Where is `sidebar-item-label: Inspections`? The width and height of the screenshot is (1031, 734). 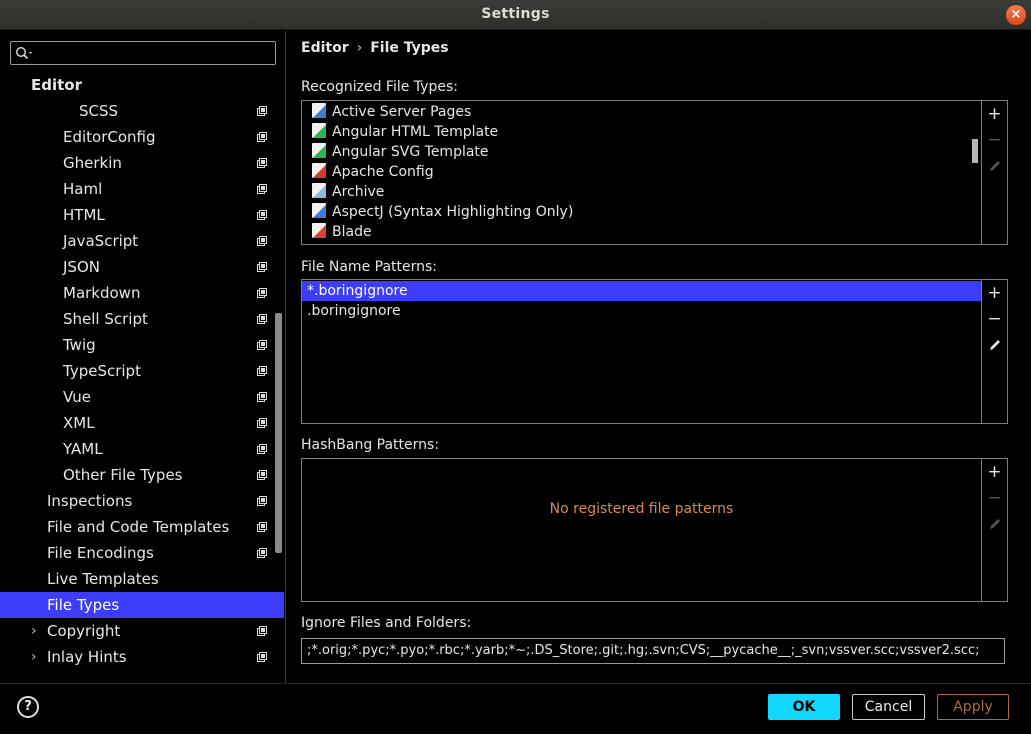 sidebar-item-label: Inspections is located at coordinates (90, 501).